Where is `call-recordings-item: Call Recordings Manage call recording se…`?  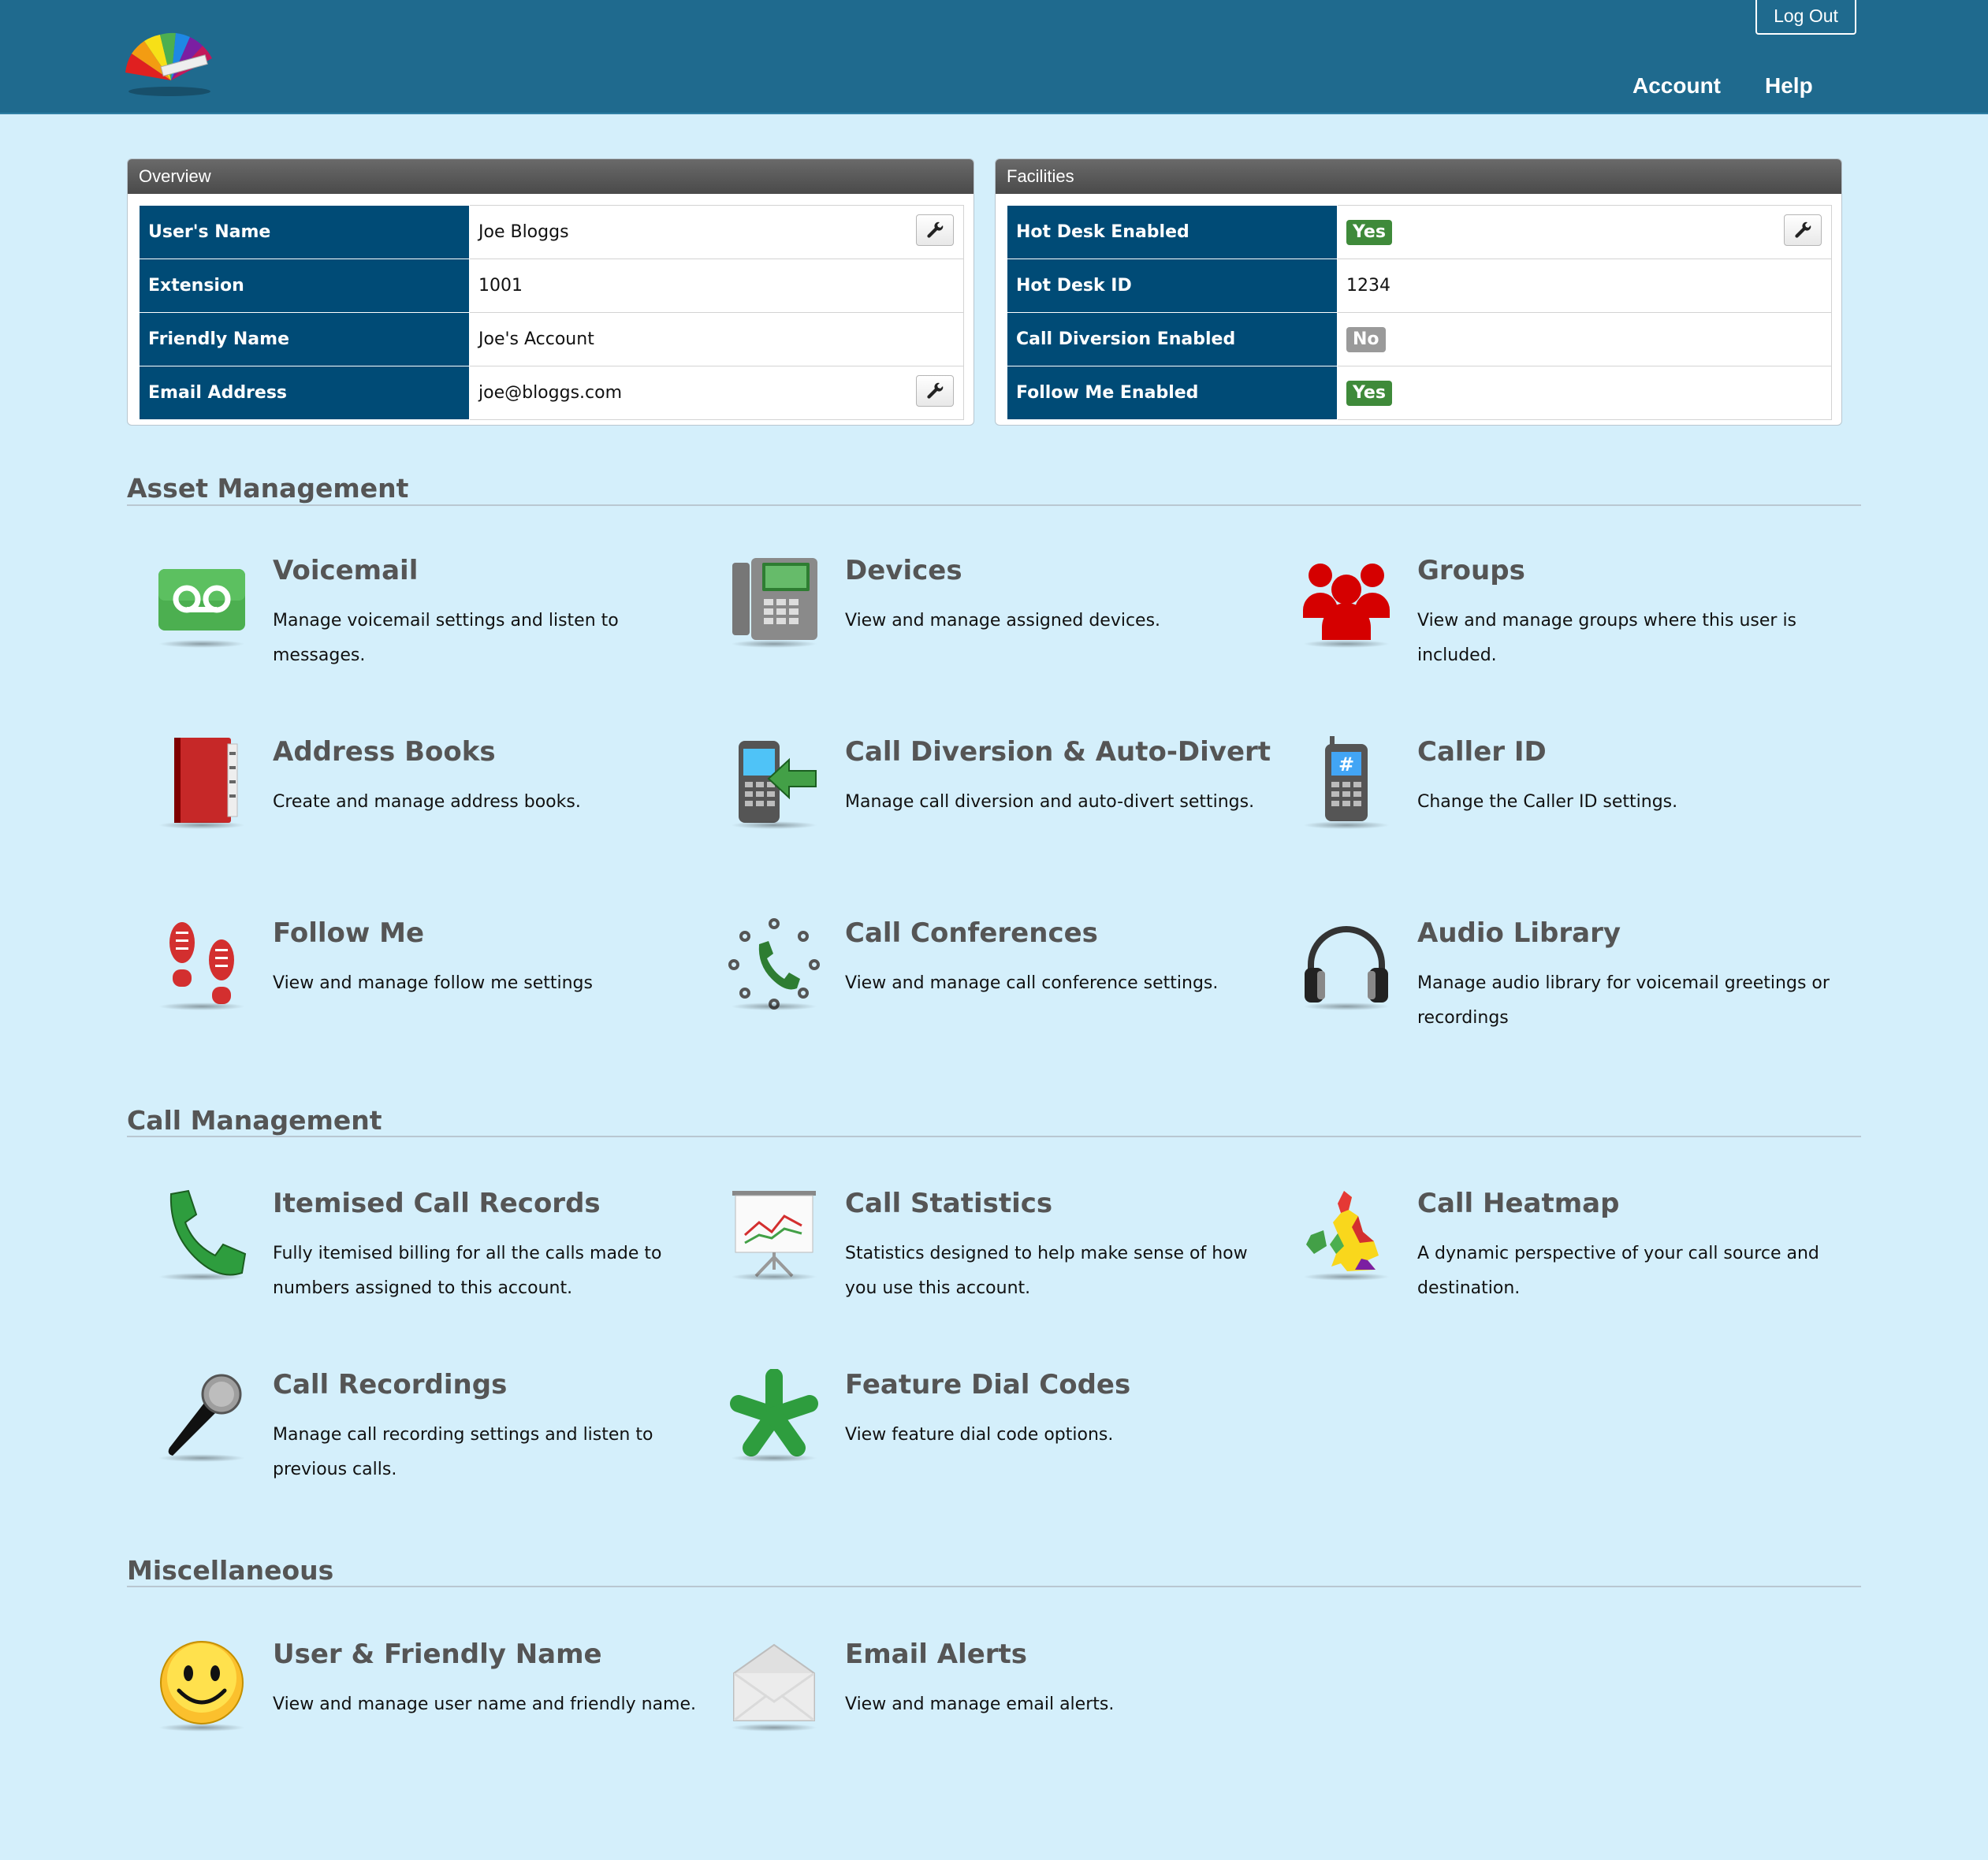
call-recordings-item: Call Recordings Manage call recording se… is located at coordinates (410, 1448).